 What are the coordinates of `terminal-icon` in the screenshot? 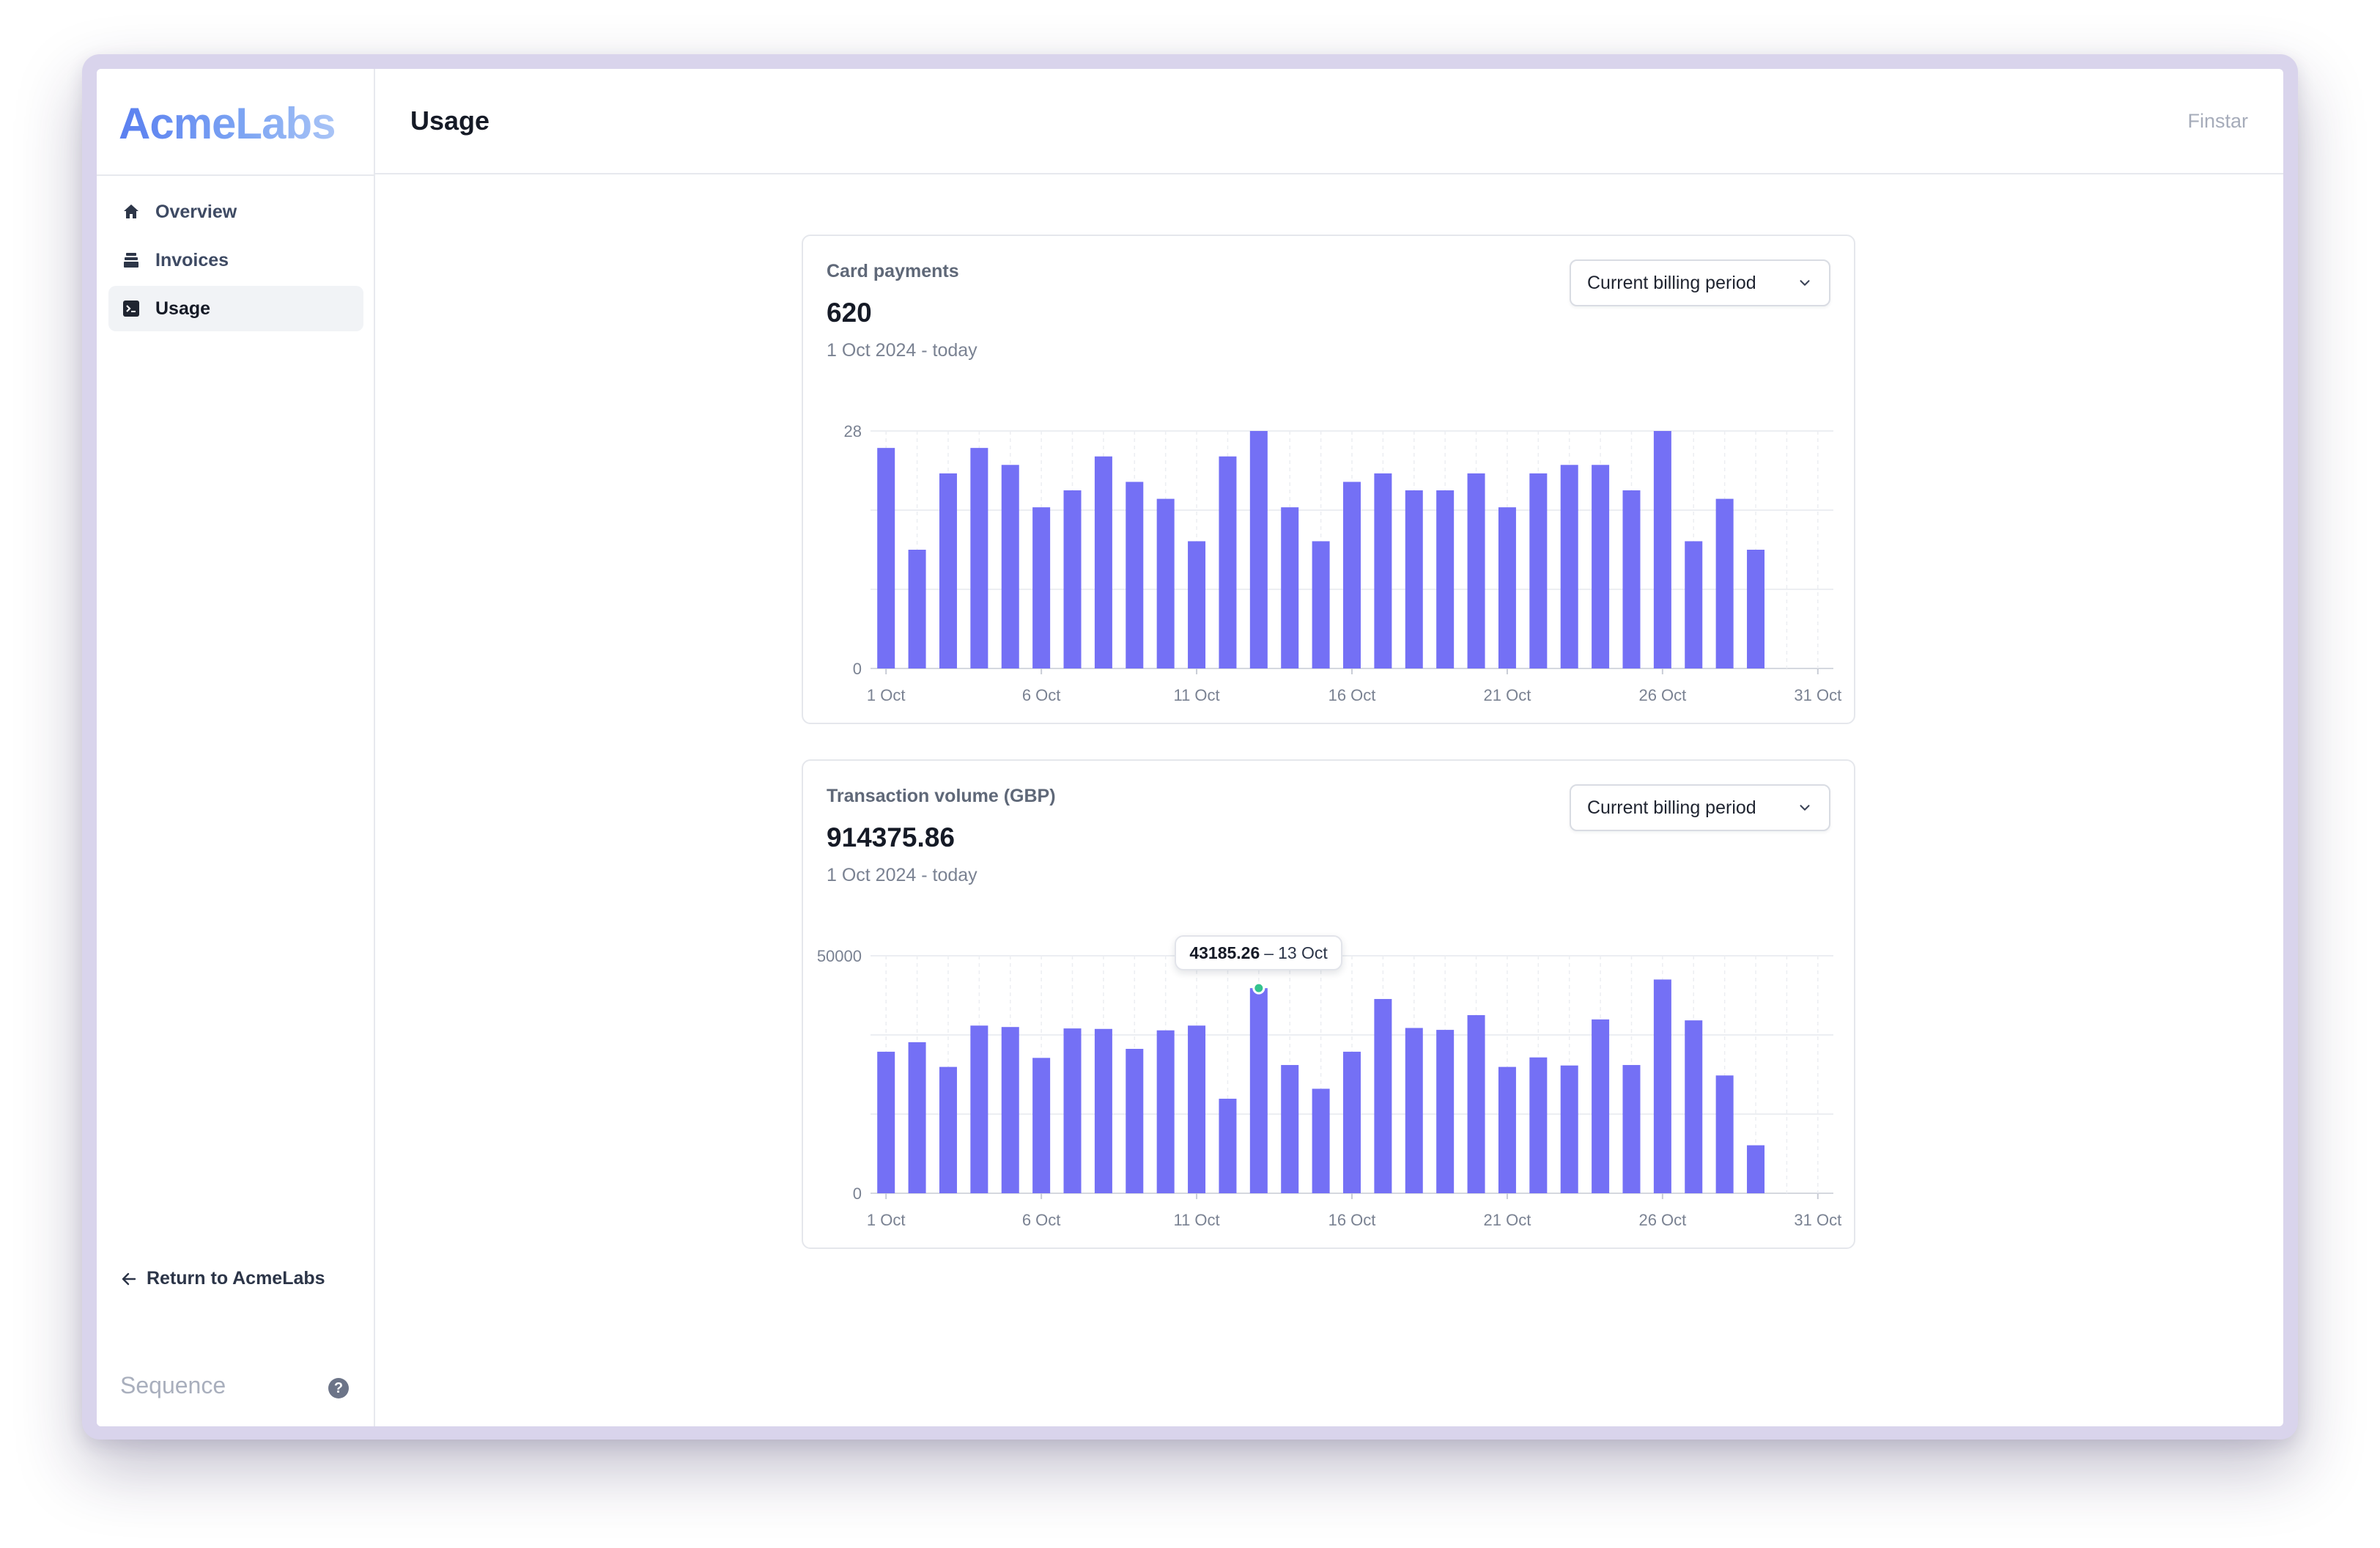 It's located at (131, 308).